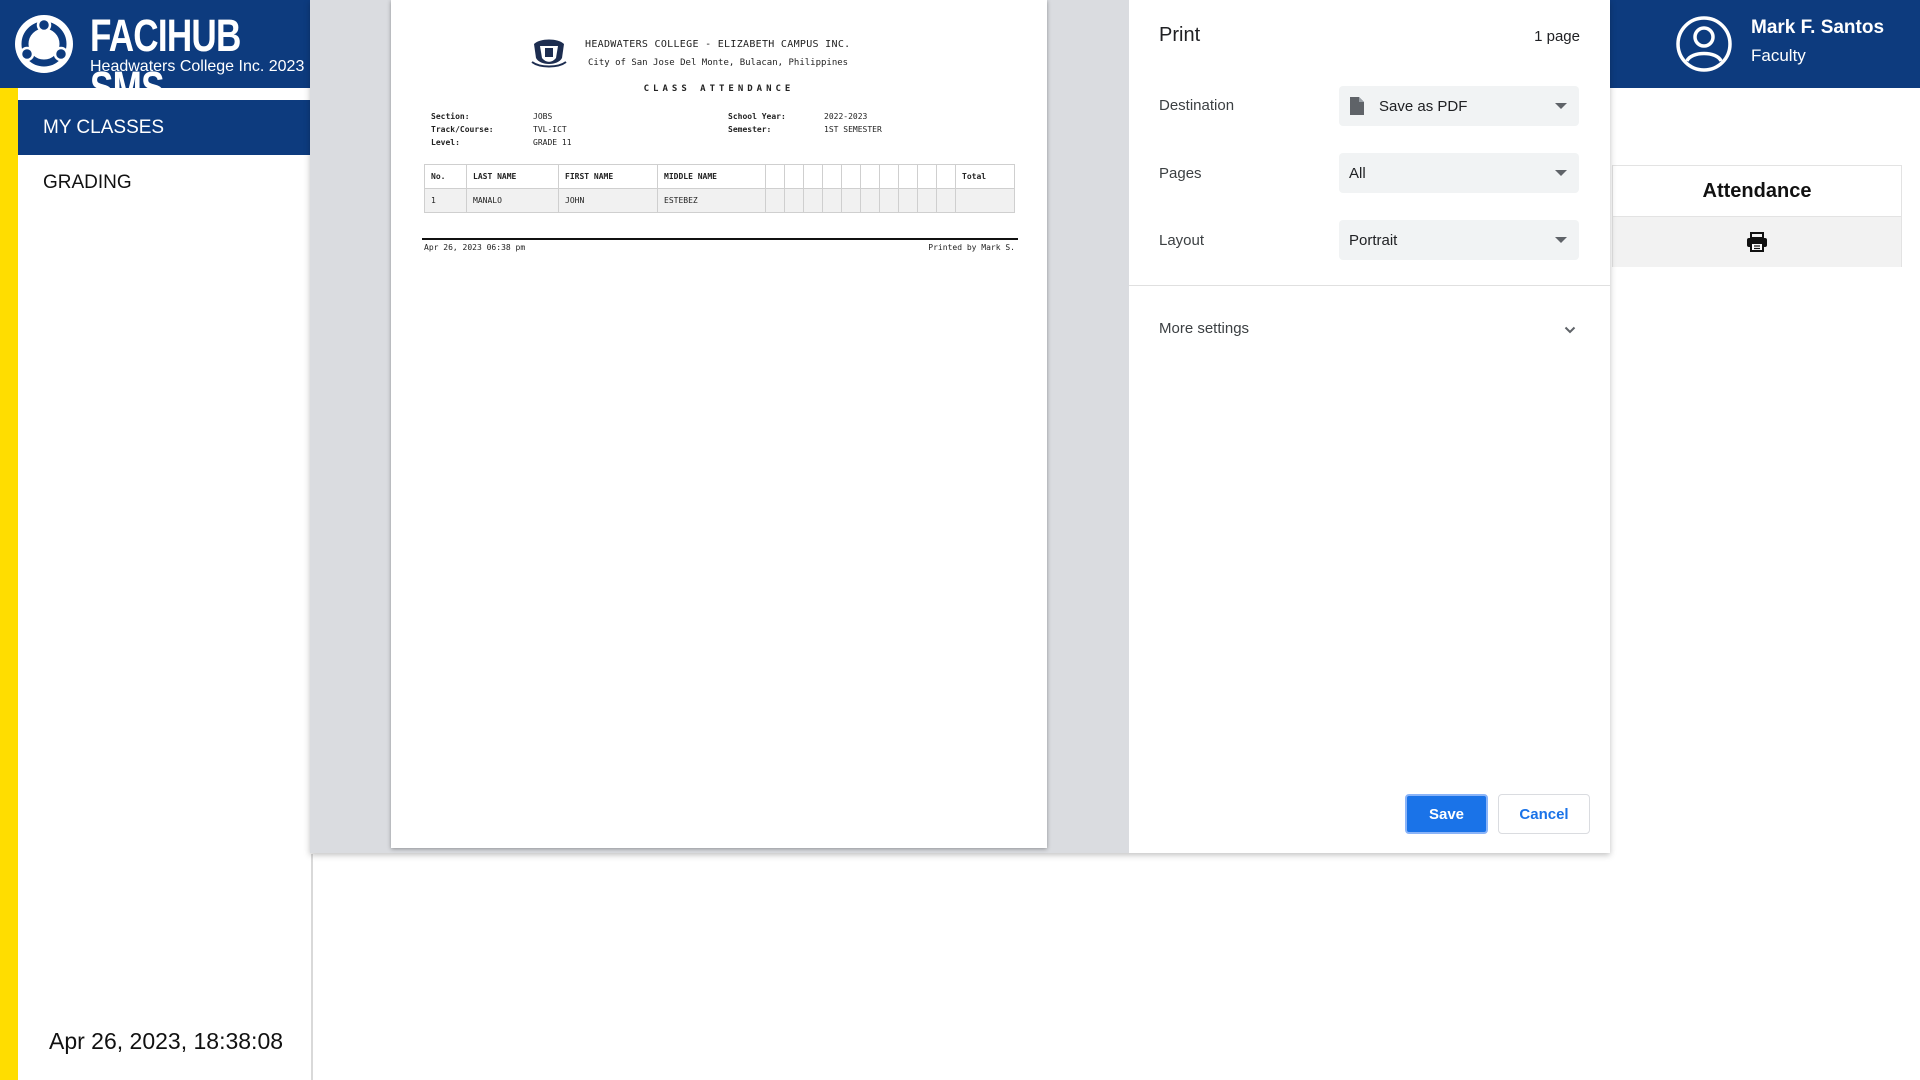 The width and height of the screenshot is (1920, 1080). I want to click on brand-header: FACIHUB SMS Headwaters College Inc. 2023, so click(155, 56).